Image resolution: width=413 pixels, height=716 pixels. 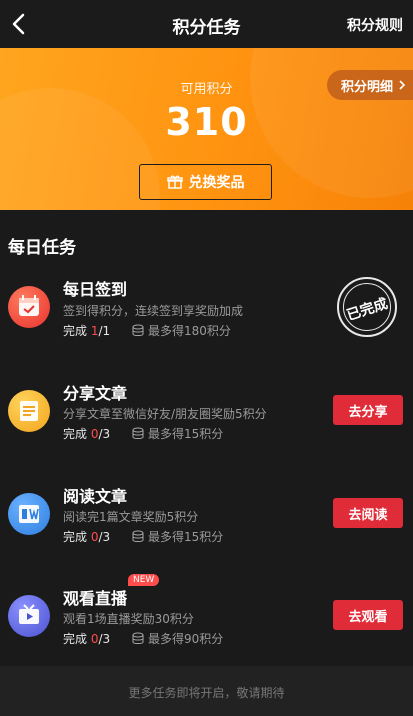 What do you see at coordinates (147, 330) in the screenshot?
I see `task-progress: 完成 1/1 最多得180积分` at bounding box center [147, 330].